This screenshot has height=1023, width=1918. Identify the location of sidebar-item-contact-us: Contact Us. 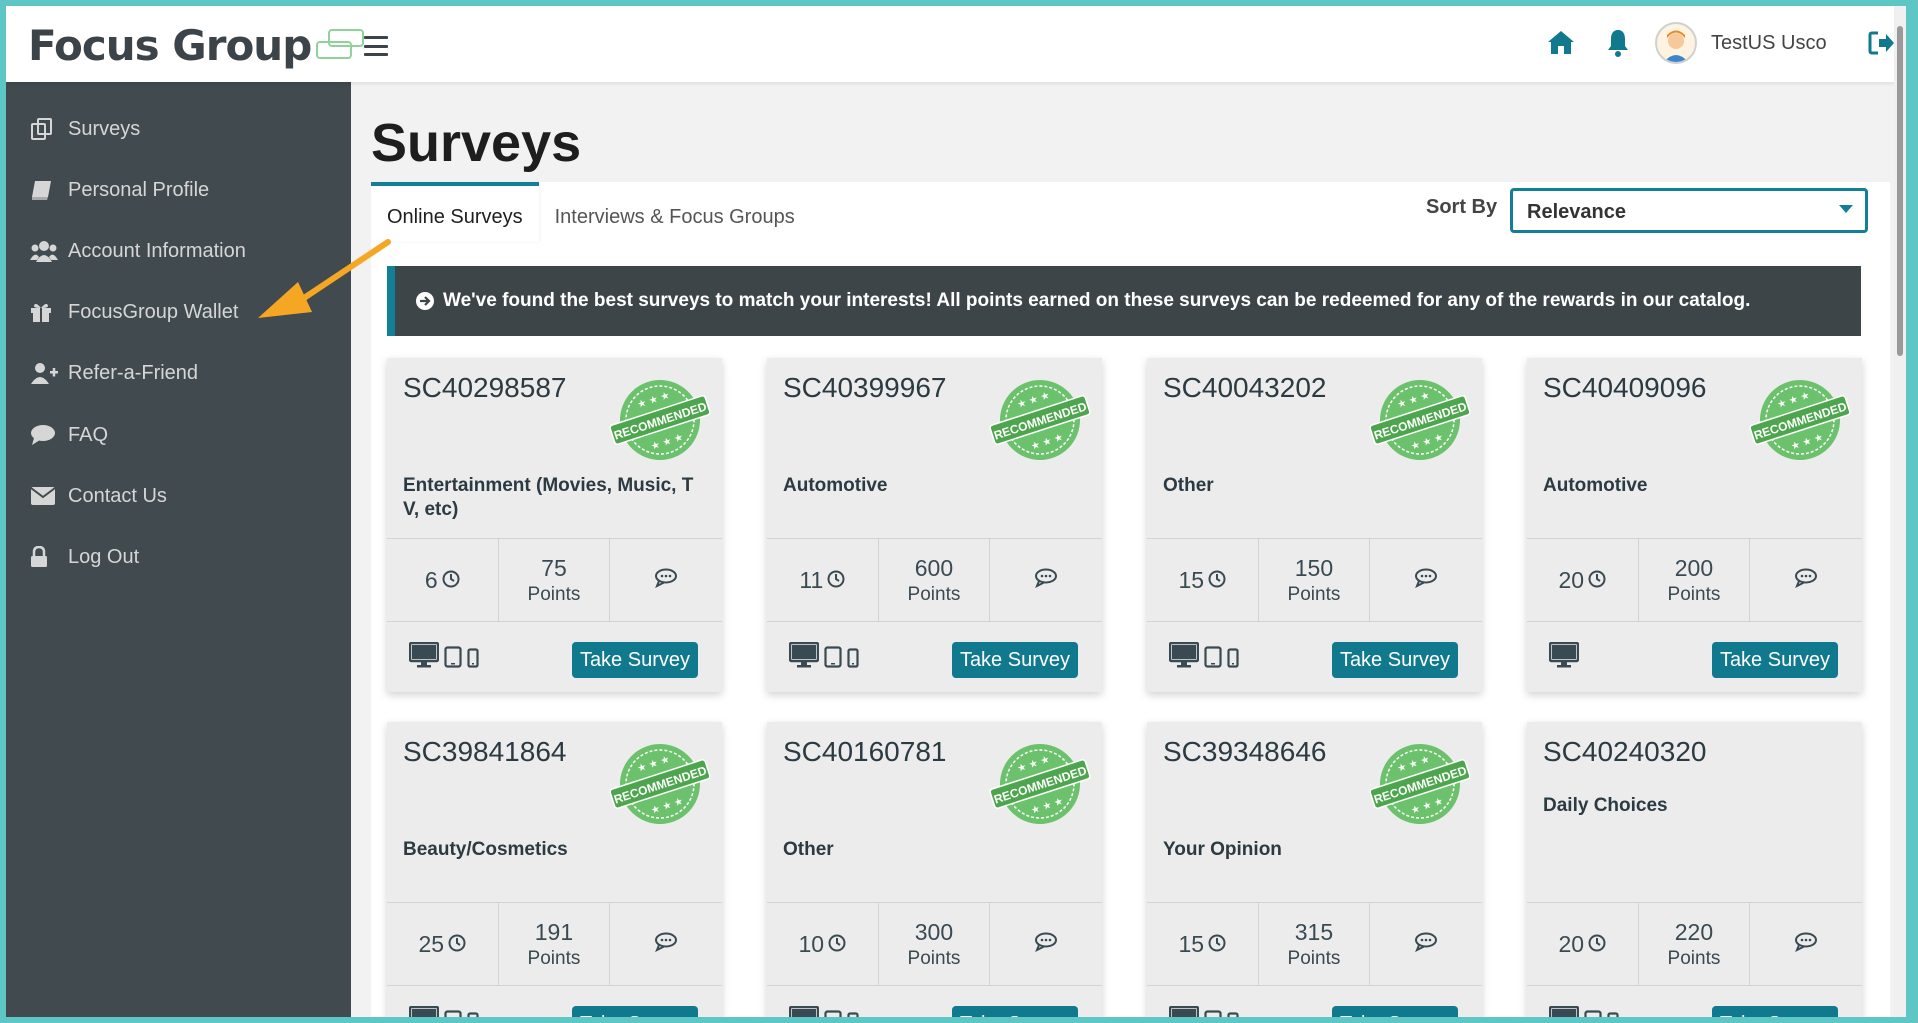
(98, 496).